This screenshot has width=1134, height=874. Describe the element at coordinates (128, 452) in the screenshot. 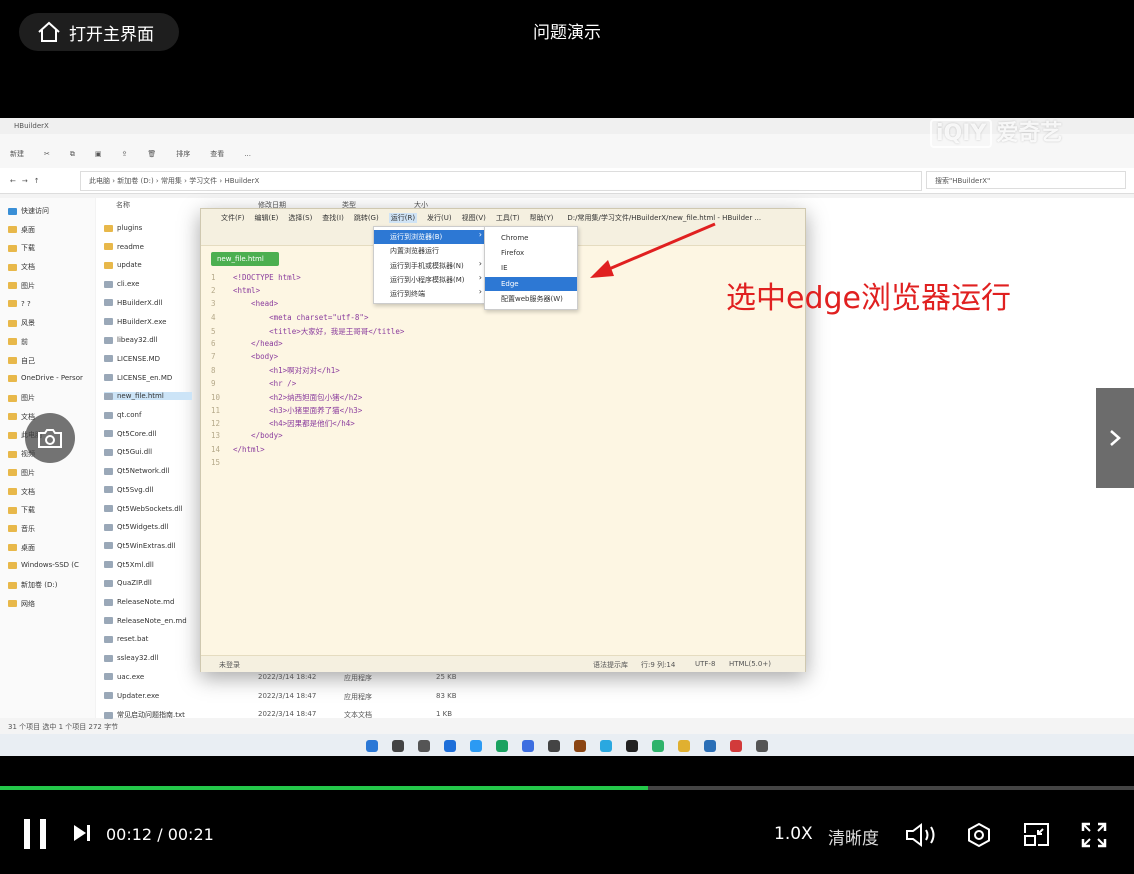

I see `file-item: Qt5Gui.dll` at that location.